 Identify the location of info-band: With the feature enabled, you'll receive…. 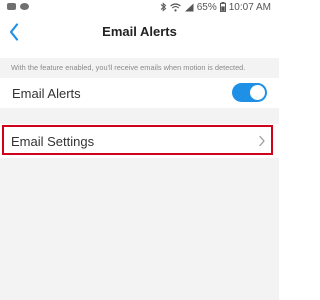
(139, 68).